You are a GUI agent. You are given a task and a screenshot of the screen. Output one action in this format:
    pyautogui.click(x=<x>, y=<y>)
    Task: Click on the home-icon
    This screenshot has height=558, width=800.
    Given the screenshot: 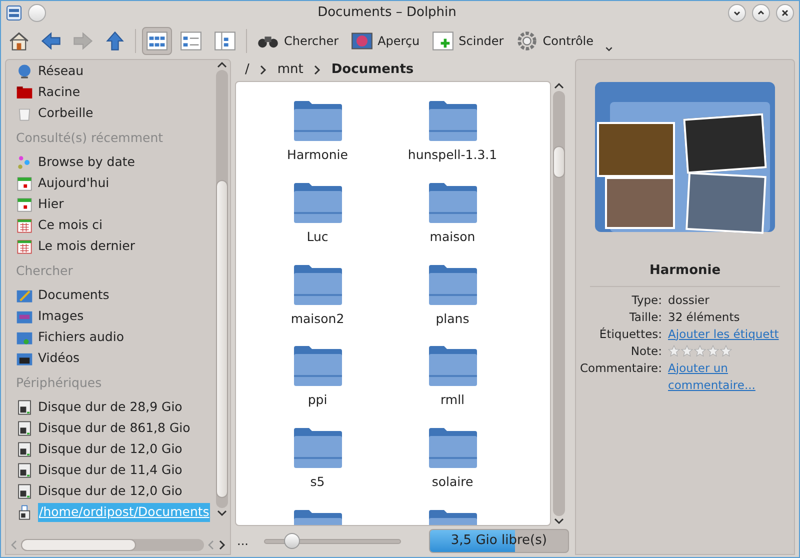 What is the action you would take?
    pyautogui.click(x=19, y=41)
    